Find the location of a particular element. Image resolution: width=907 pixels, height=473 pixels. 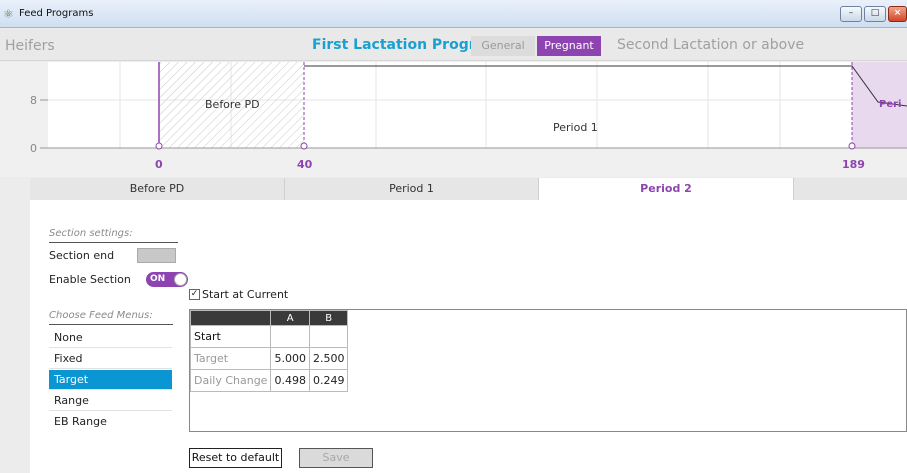

table-row: Start is located at coordinates (269, 336).